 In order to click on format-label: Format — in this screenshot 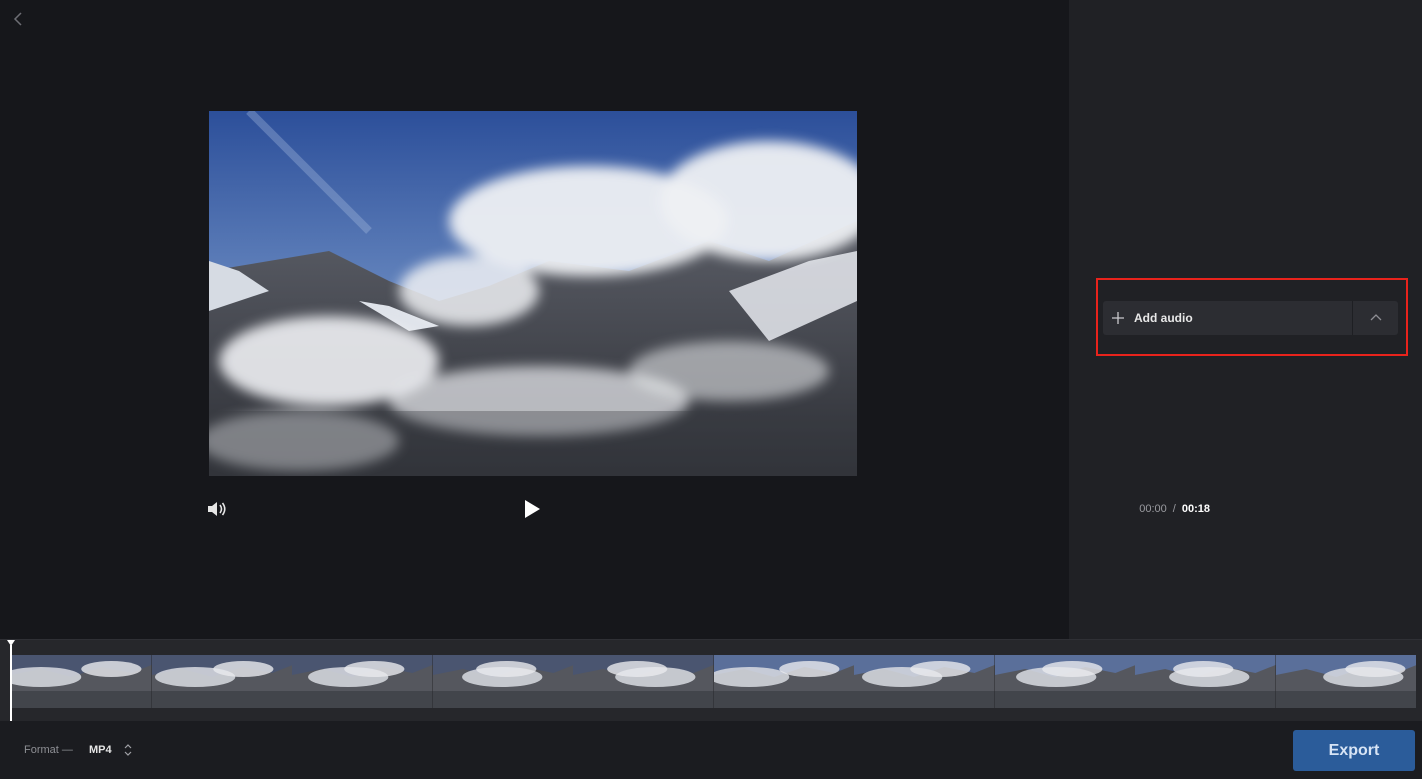, I will do `click(48, 750)`.